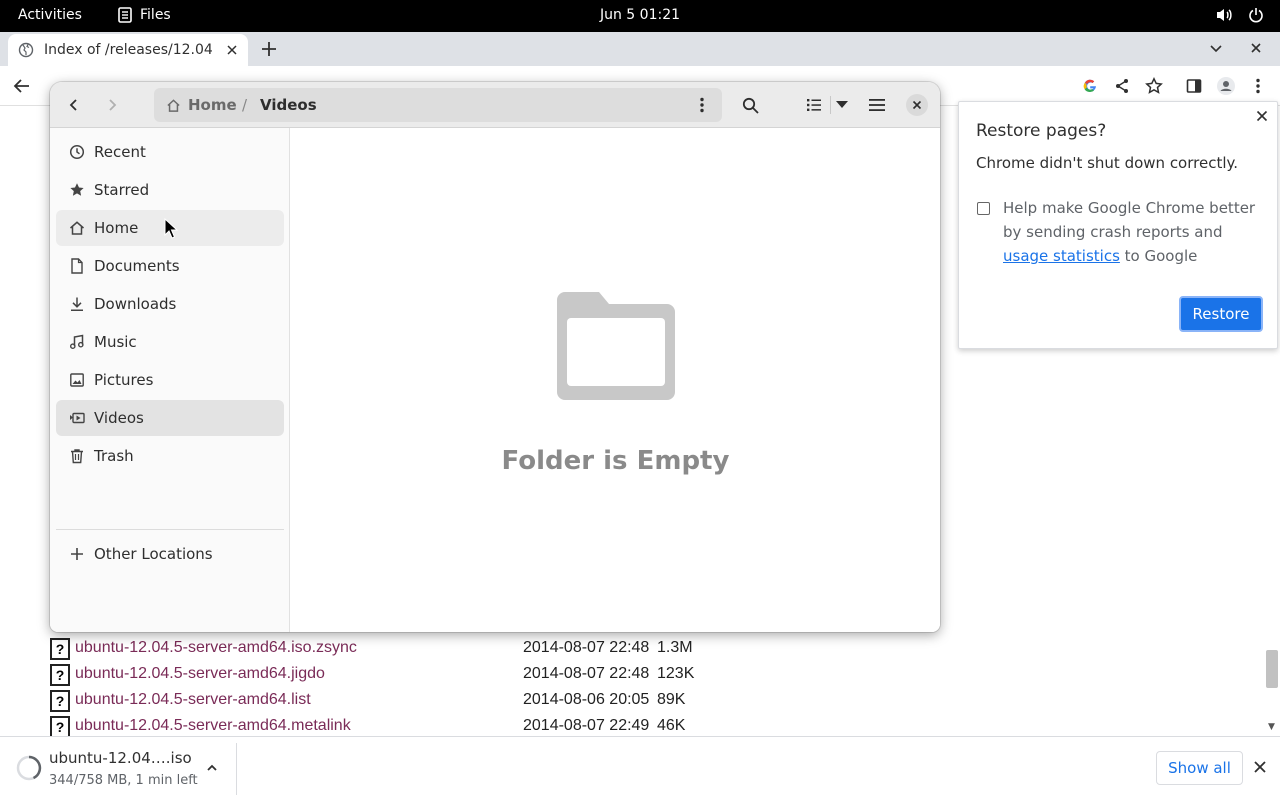 This screenshot has width=1280, height=800. I want to click on sidebar-item-label: Recent, so click(120, 152).